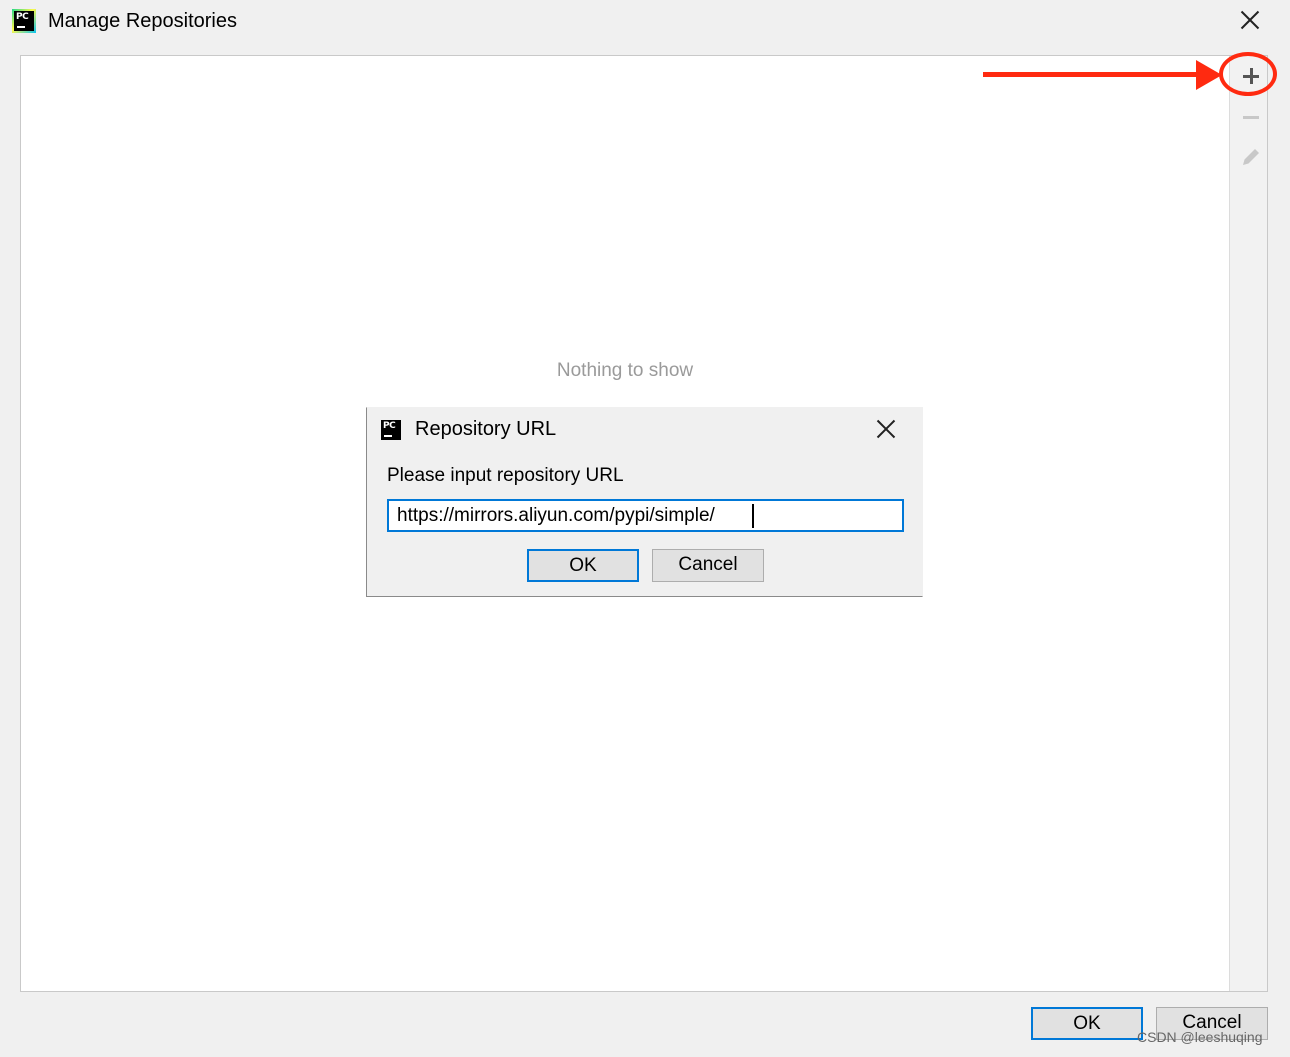 The image size is (1290, 1057). Describe the element at coordinates (486, 429) in the screenshot. I see `dialog-title: Repository URL` at that location.